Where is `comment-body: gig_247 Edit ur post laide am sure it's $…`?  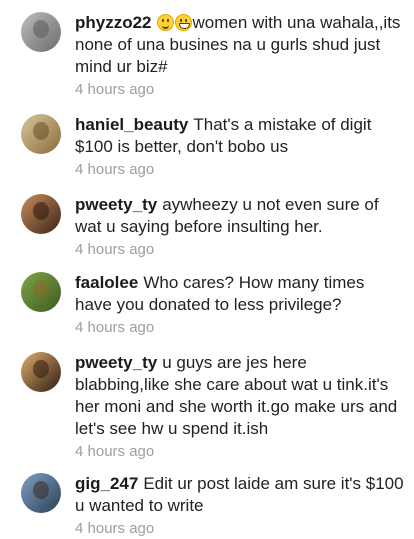
comment-body: gig_247 Edit ur post laide am sure it's $… is located at coordinates (240, 506).